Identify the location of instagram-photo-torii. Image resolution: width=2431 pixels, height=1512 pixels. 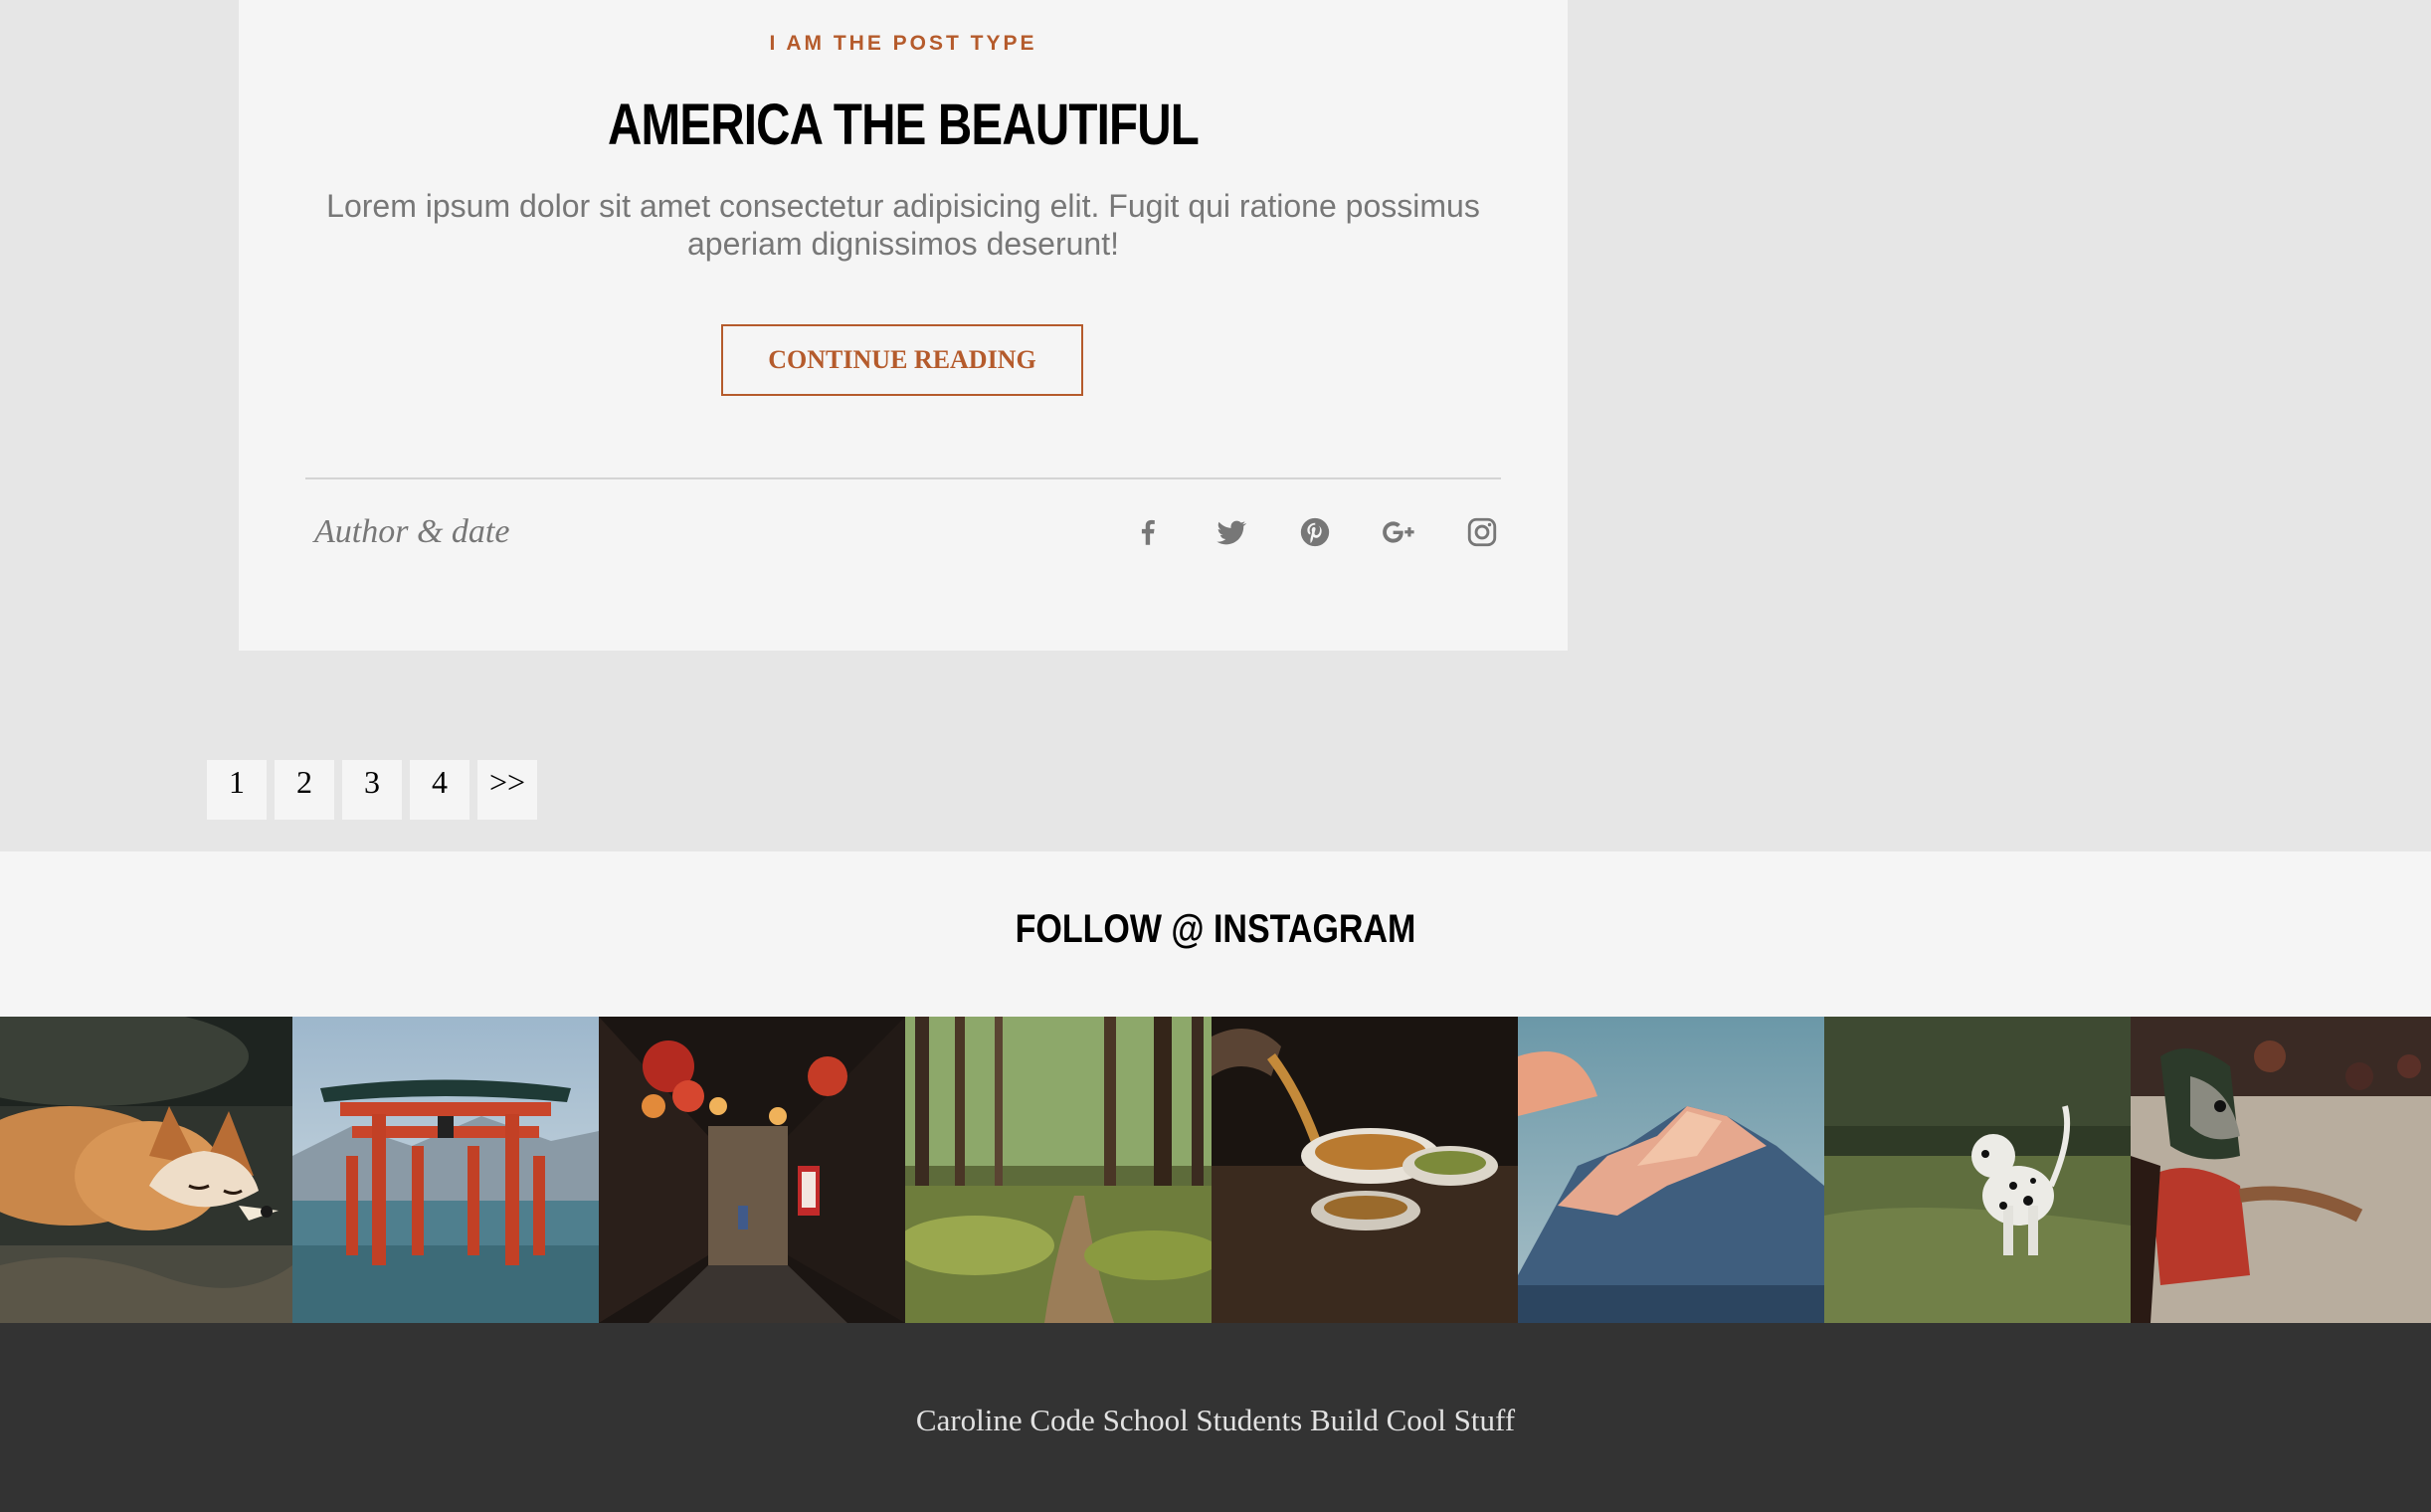
(445, 1170).